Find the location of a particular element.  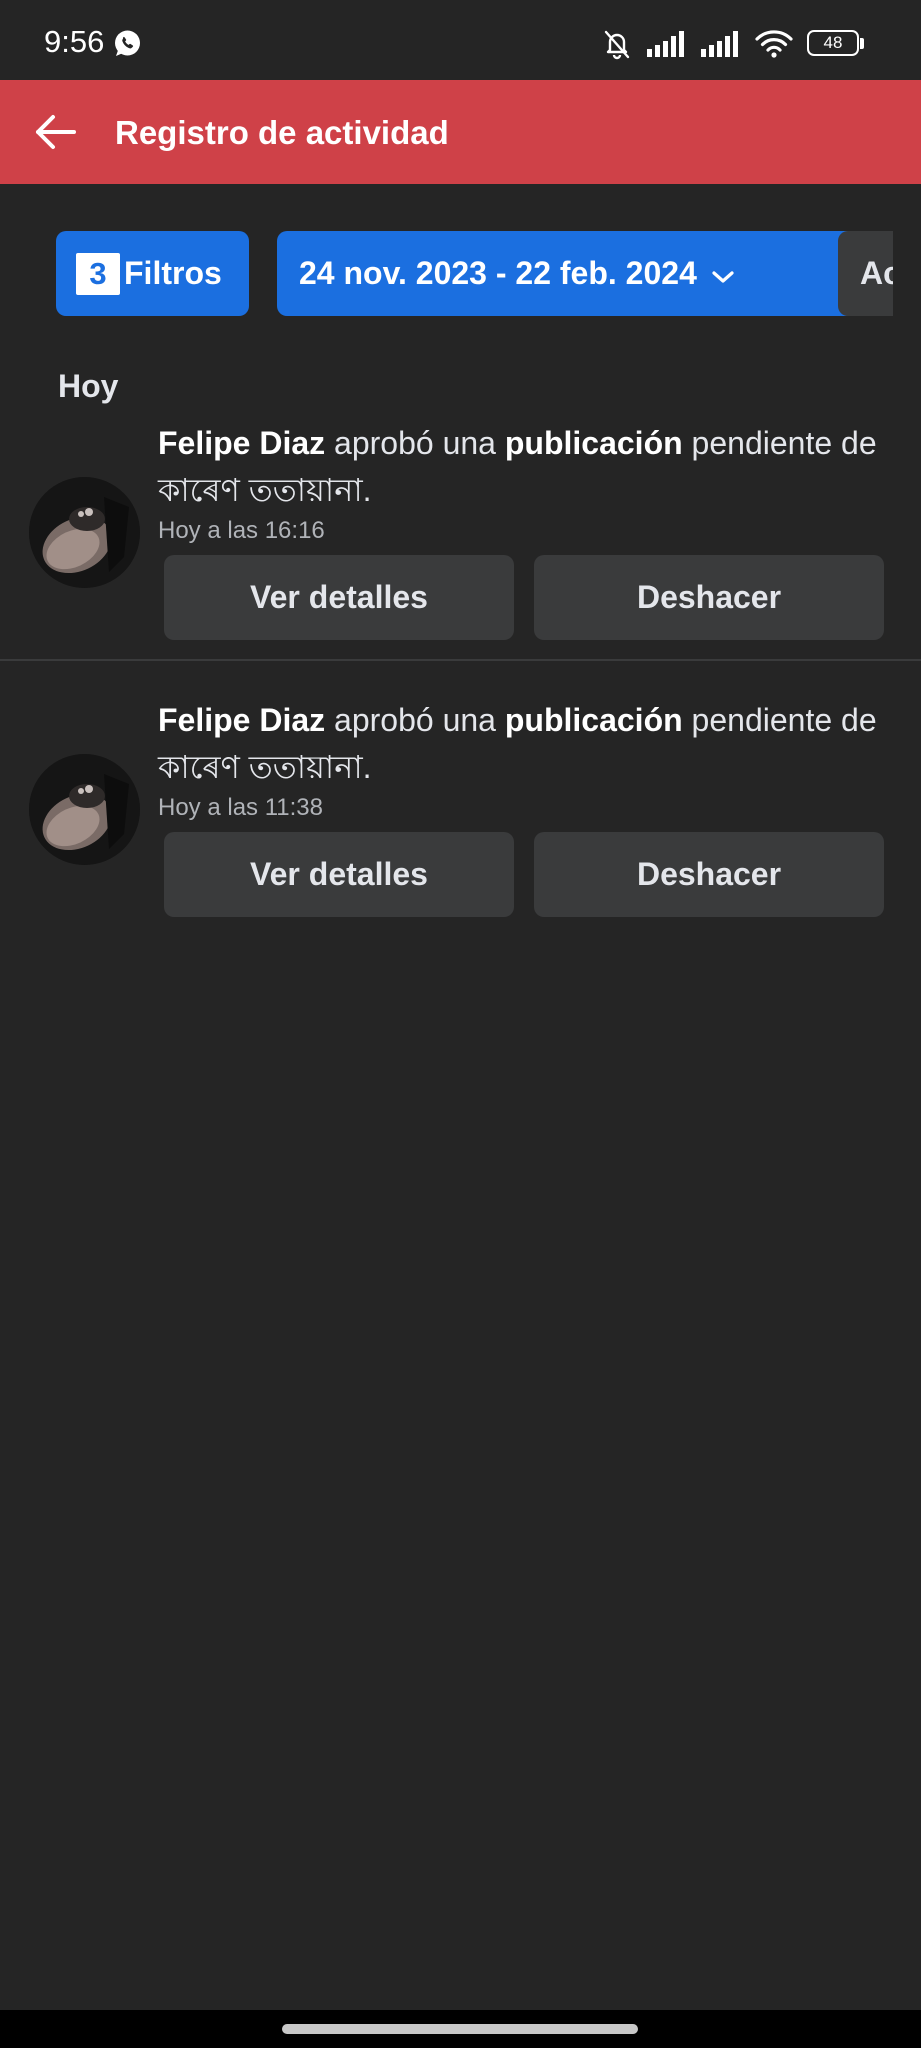

battery-level: 48 is located at coordinates (833, 42).